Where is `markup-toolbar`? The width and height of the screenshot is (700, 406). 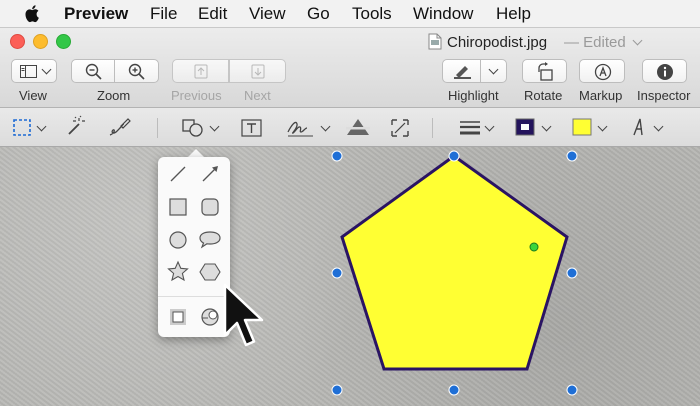 markup-toolbar is located at coordinates (350, 127).